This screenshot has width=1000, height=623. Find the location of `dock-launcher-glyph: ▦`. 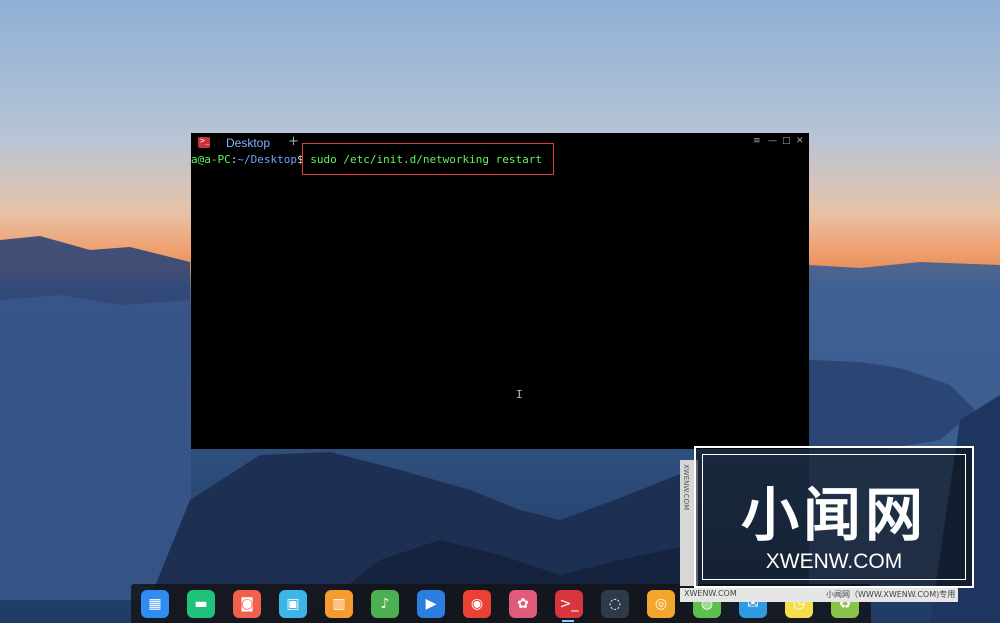

dock-launcher-glyph: ▦ is located at coordinates (155, 604).